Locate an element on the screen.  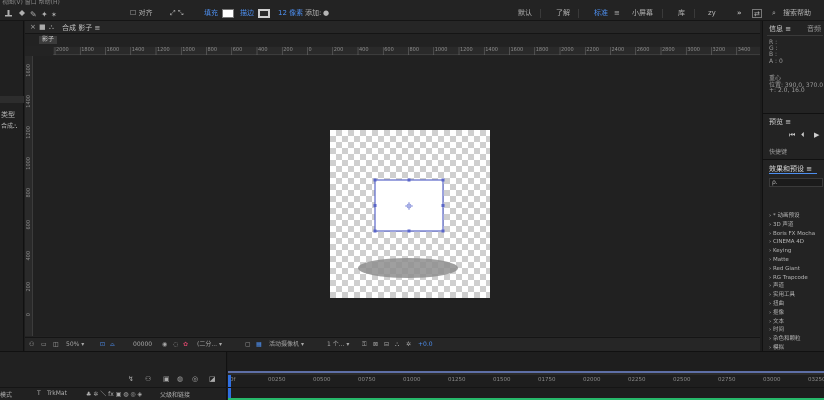
draft-3d-icon: ↯ is located at coordinates (131, 379).